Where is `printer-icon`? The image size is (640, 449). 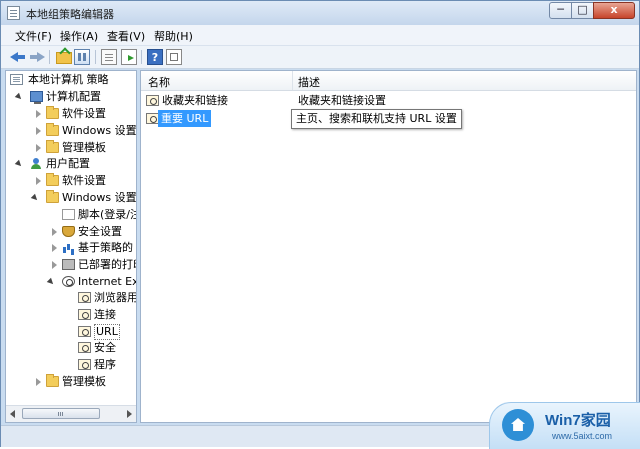
printer-icon is located at coordinates (68, 264).